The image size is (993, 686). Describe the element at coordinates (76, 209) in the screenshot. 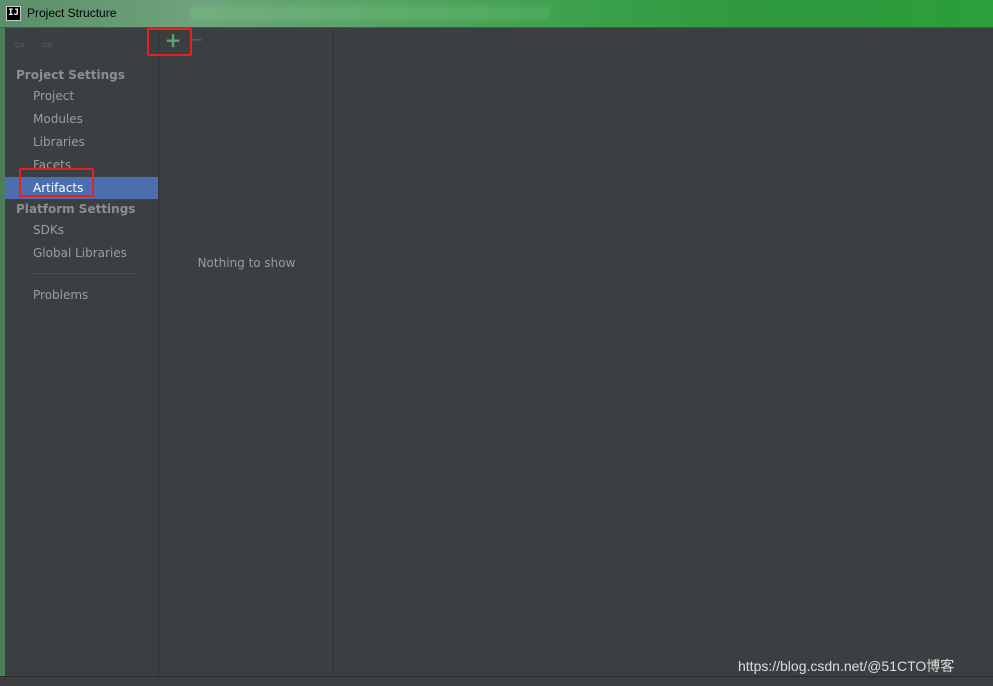

I see `section-header-platform-settings: Platform Settings` at that location.